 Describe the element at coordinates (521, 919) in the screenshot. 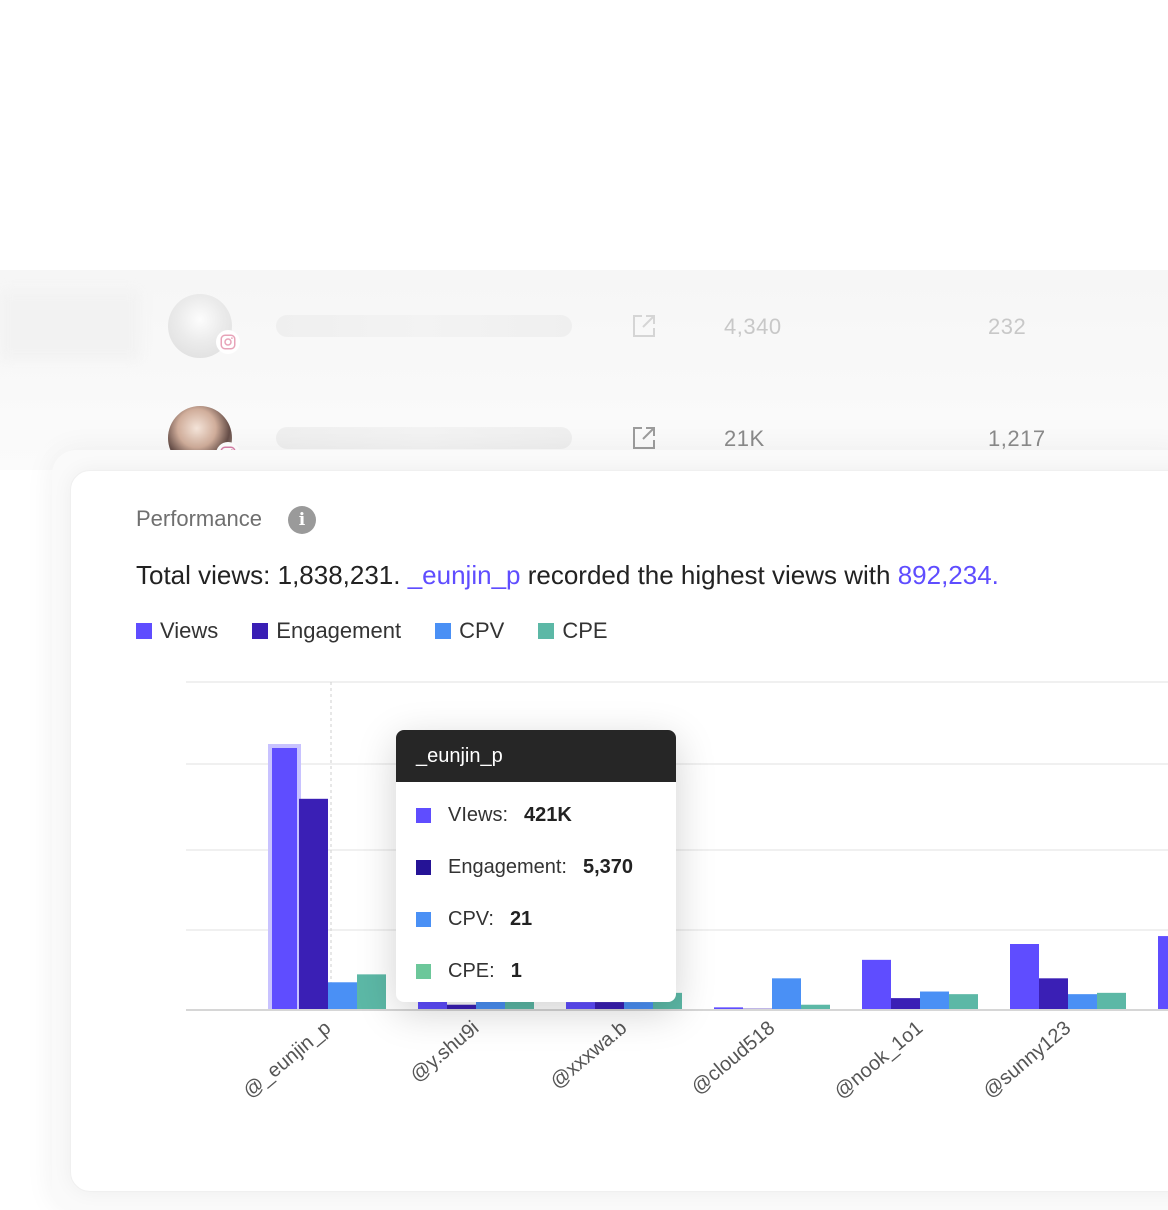

I see `tooltip-value: 21` at that location.